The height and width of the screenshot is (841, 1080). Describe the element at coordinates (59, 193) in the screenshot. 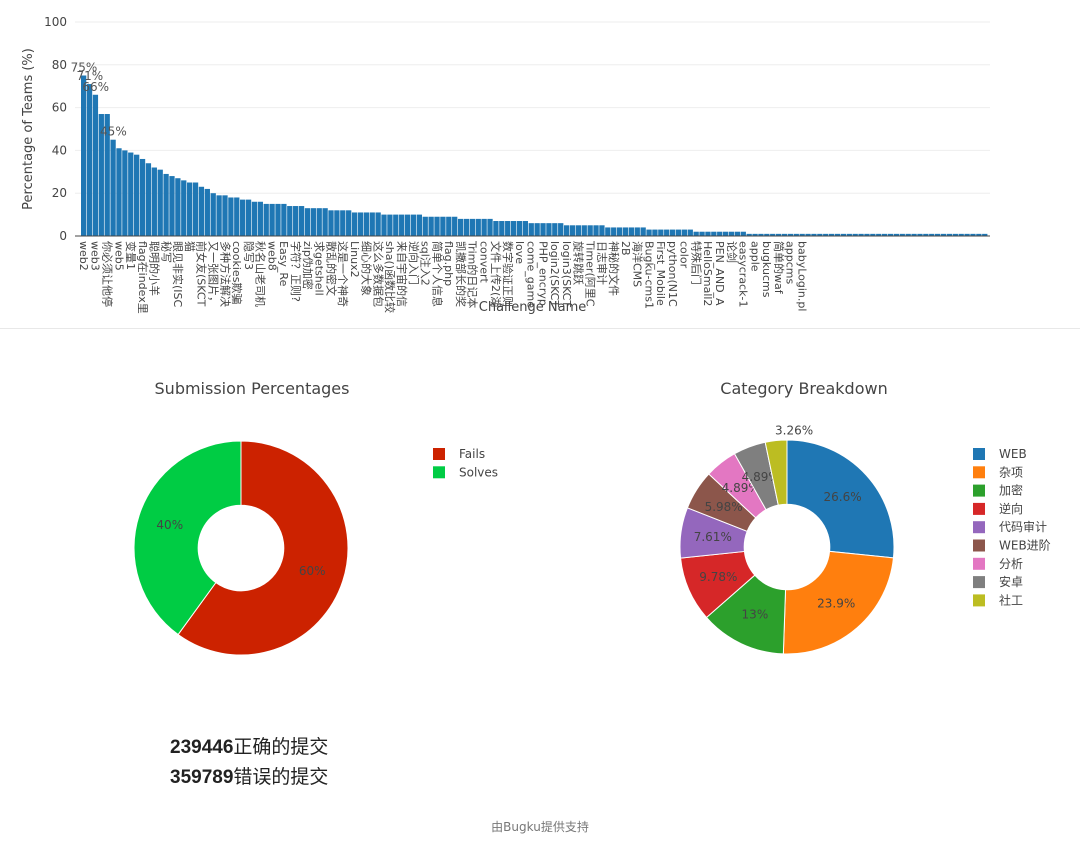

I see `y-tick-label: 20` at that location.